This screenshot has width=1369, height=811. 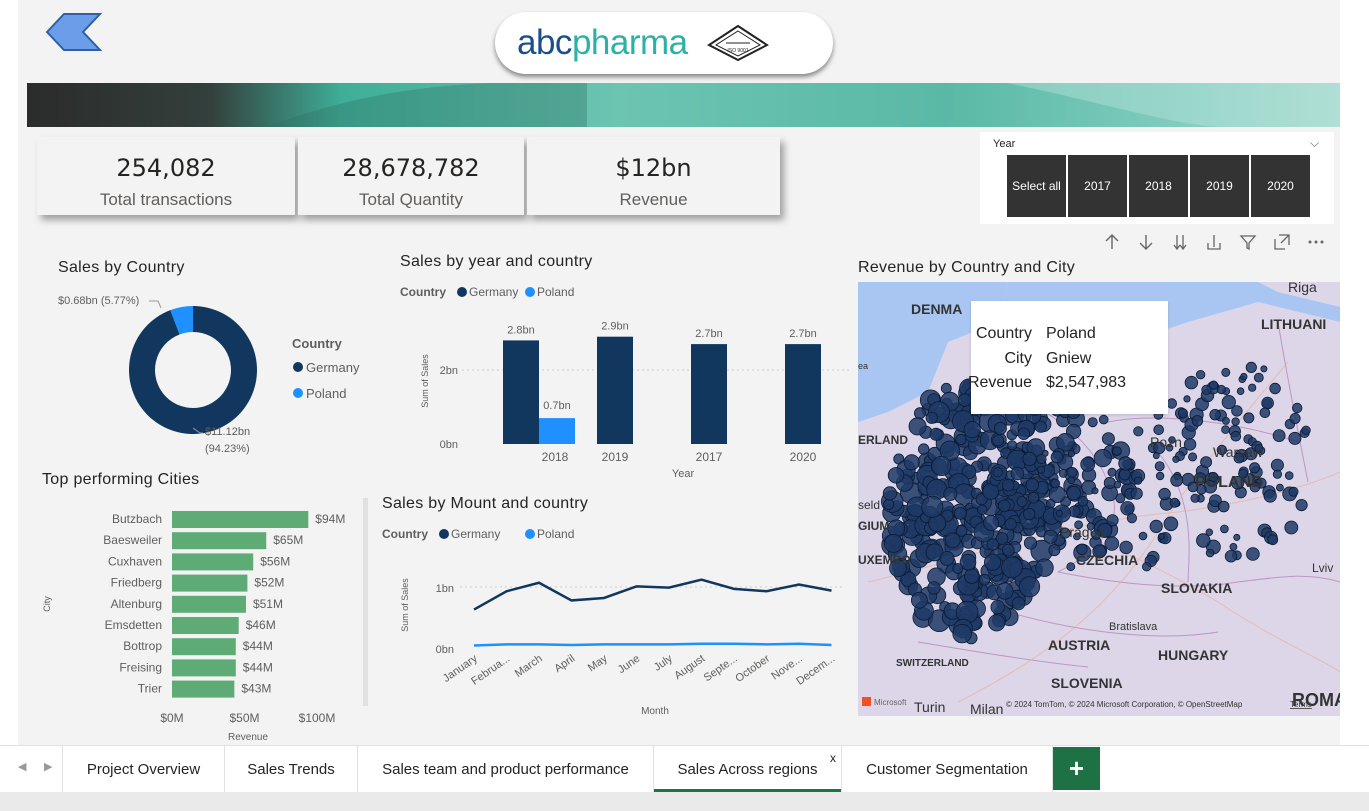 What do you see at coordinates (203, 689) in the screenshot?
I see `city-bar-trier` at bounding box center [203, 689].